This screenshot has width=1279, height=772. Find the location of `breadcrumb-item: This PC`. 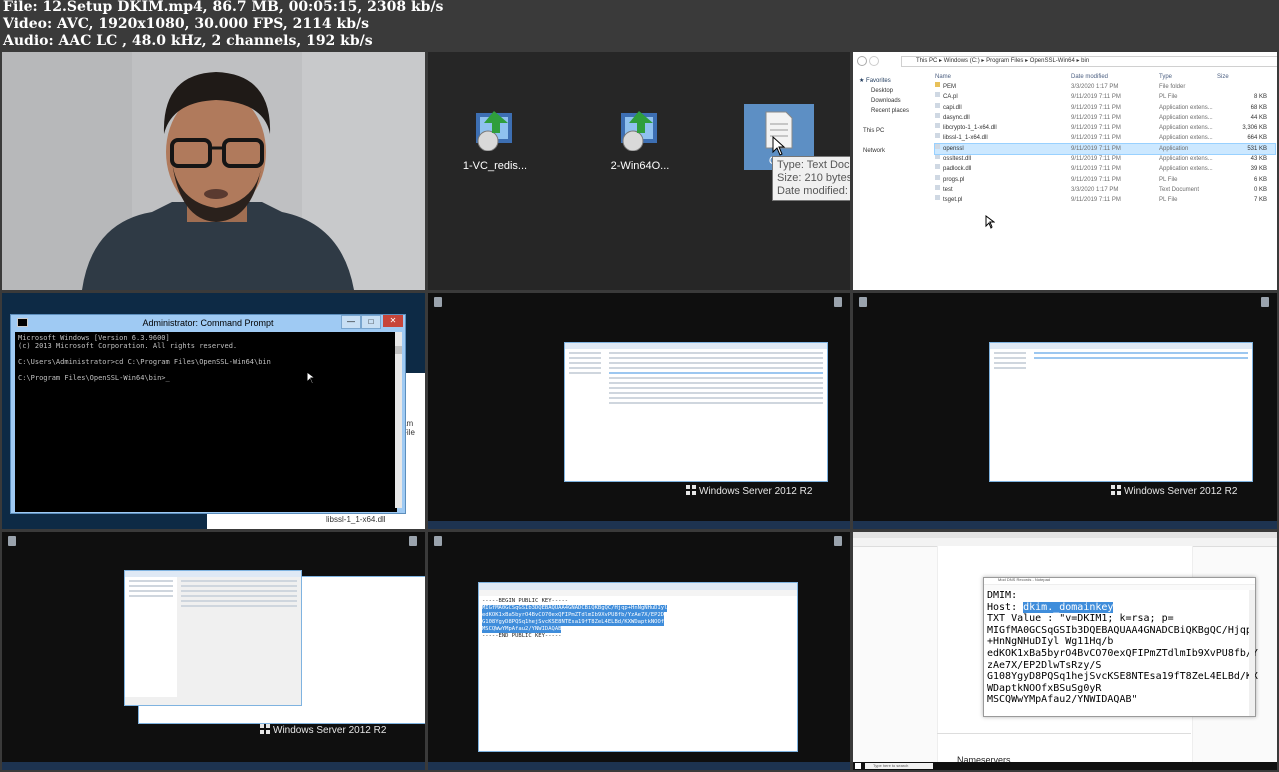

breadcrumb-item: This PC is located at coordinates (926, 61).